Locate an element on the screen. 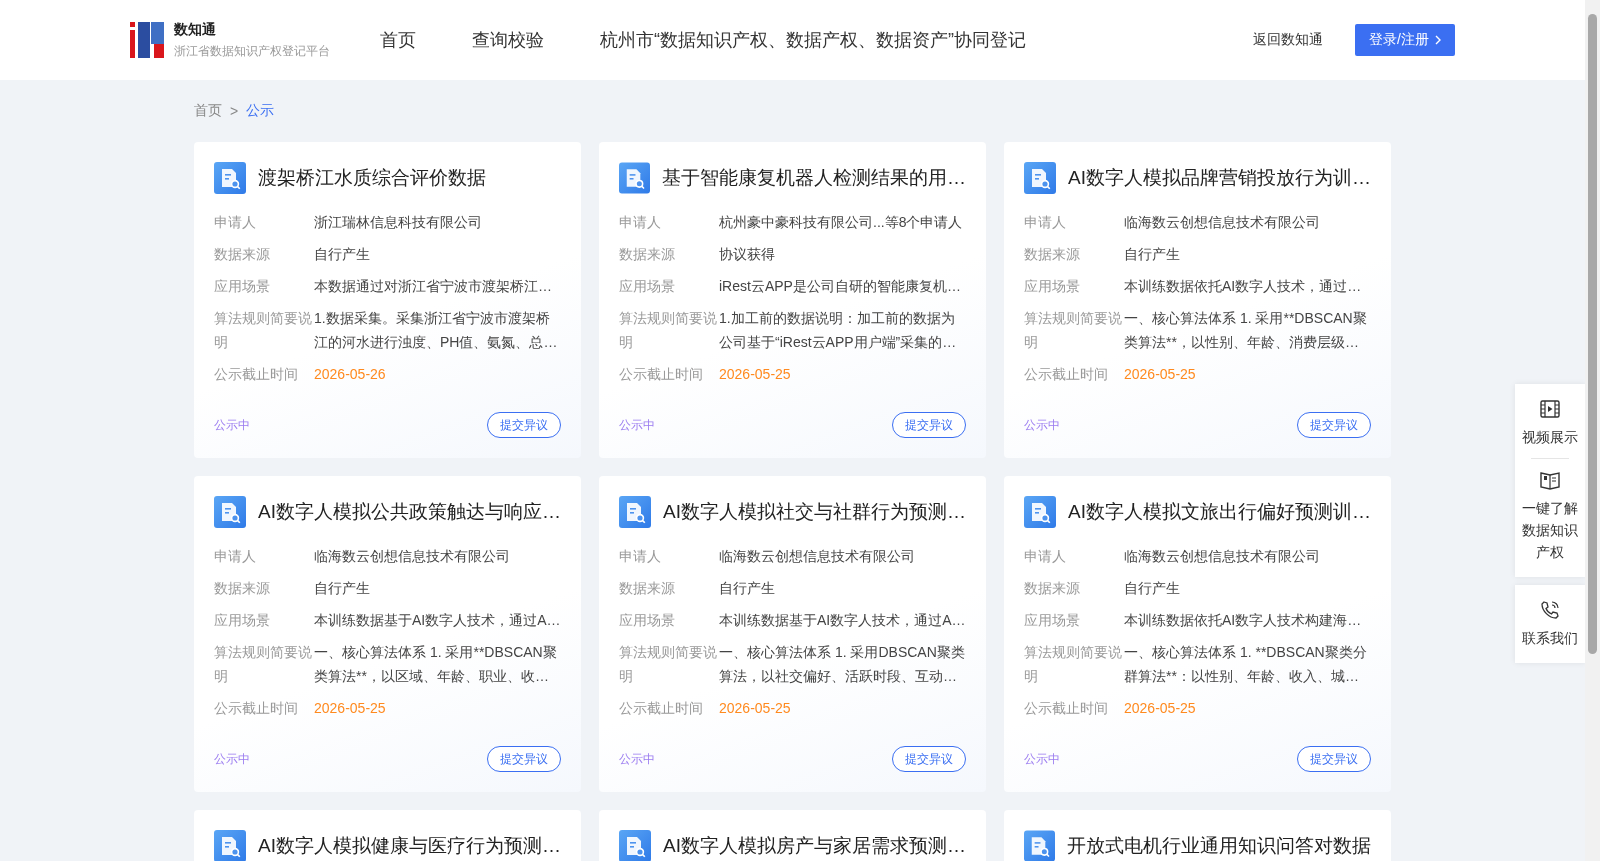 The width and height of the screenshot is (1600, 861). field-value: 协议获得 is located at coordinates (747, 254).